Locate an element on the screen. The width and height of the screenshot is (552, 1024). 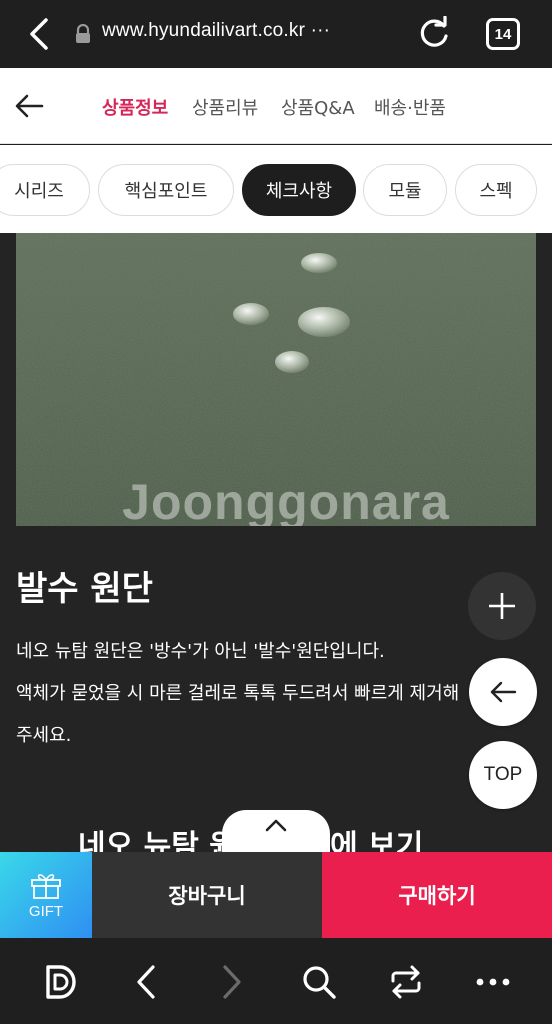
go-back-button is located at coordinates (503, 692).